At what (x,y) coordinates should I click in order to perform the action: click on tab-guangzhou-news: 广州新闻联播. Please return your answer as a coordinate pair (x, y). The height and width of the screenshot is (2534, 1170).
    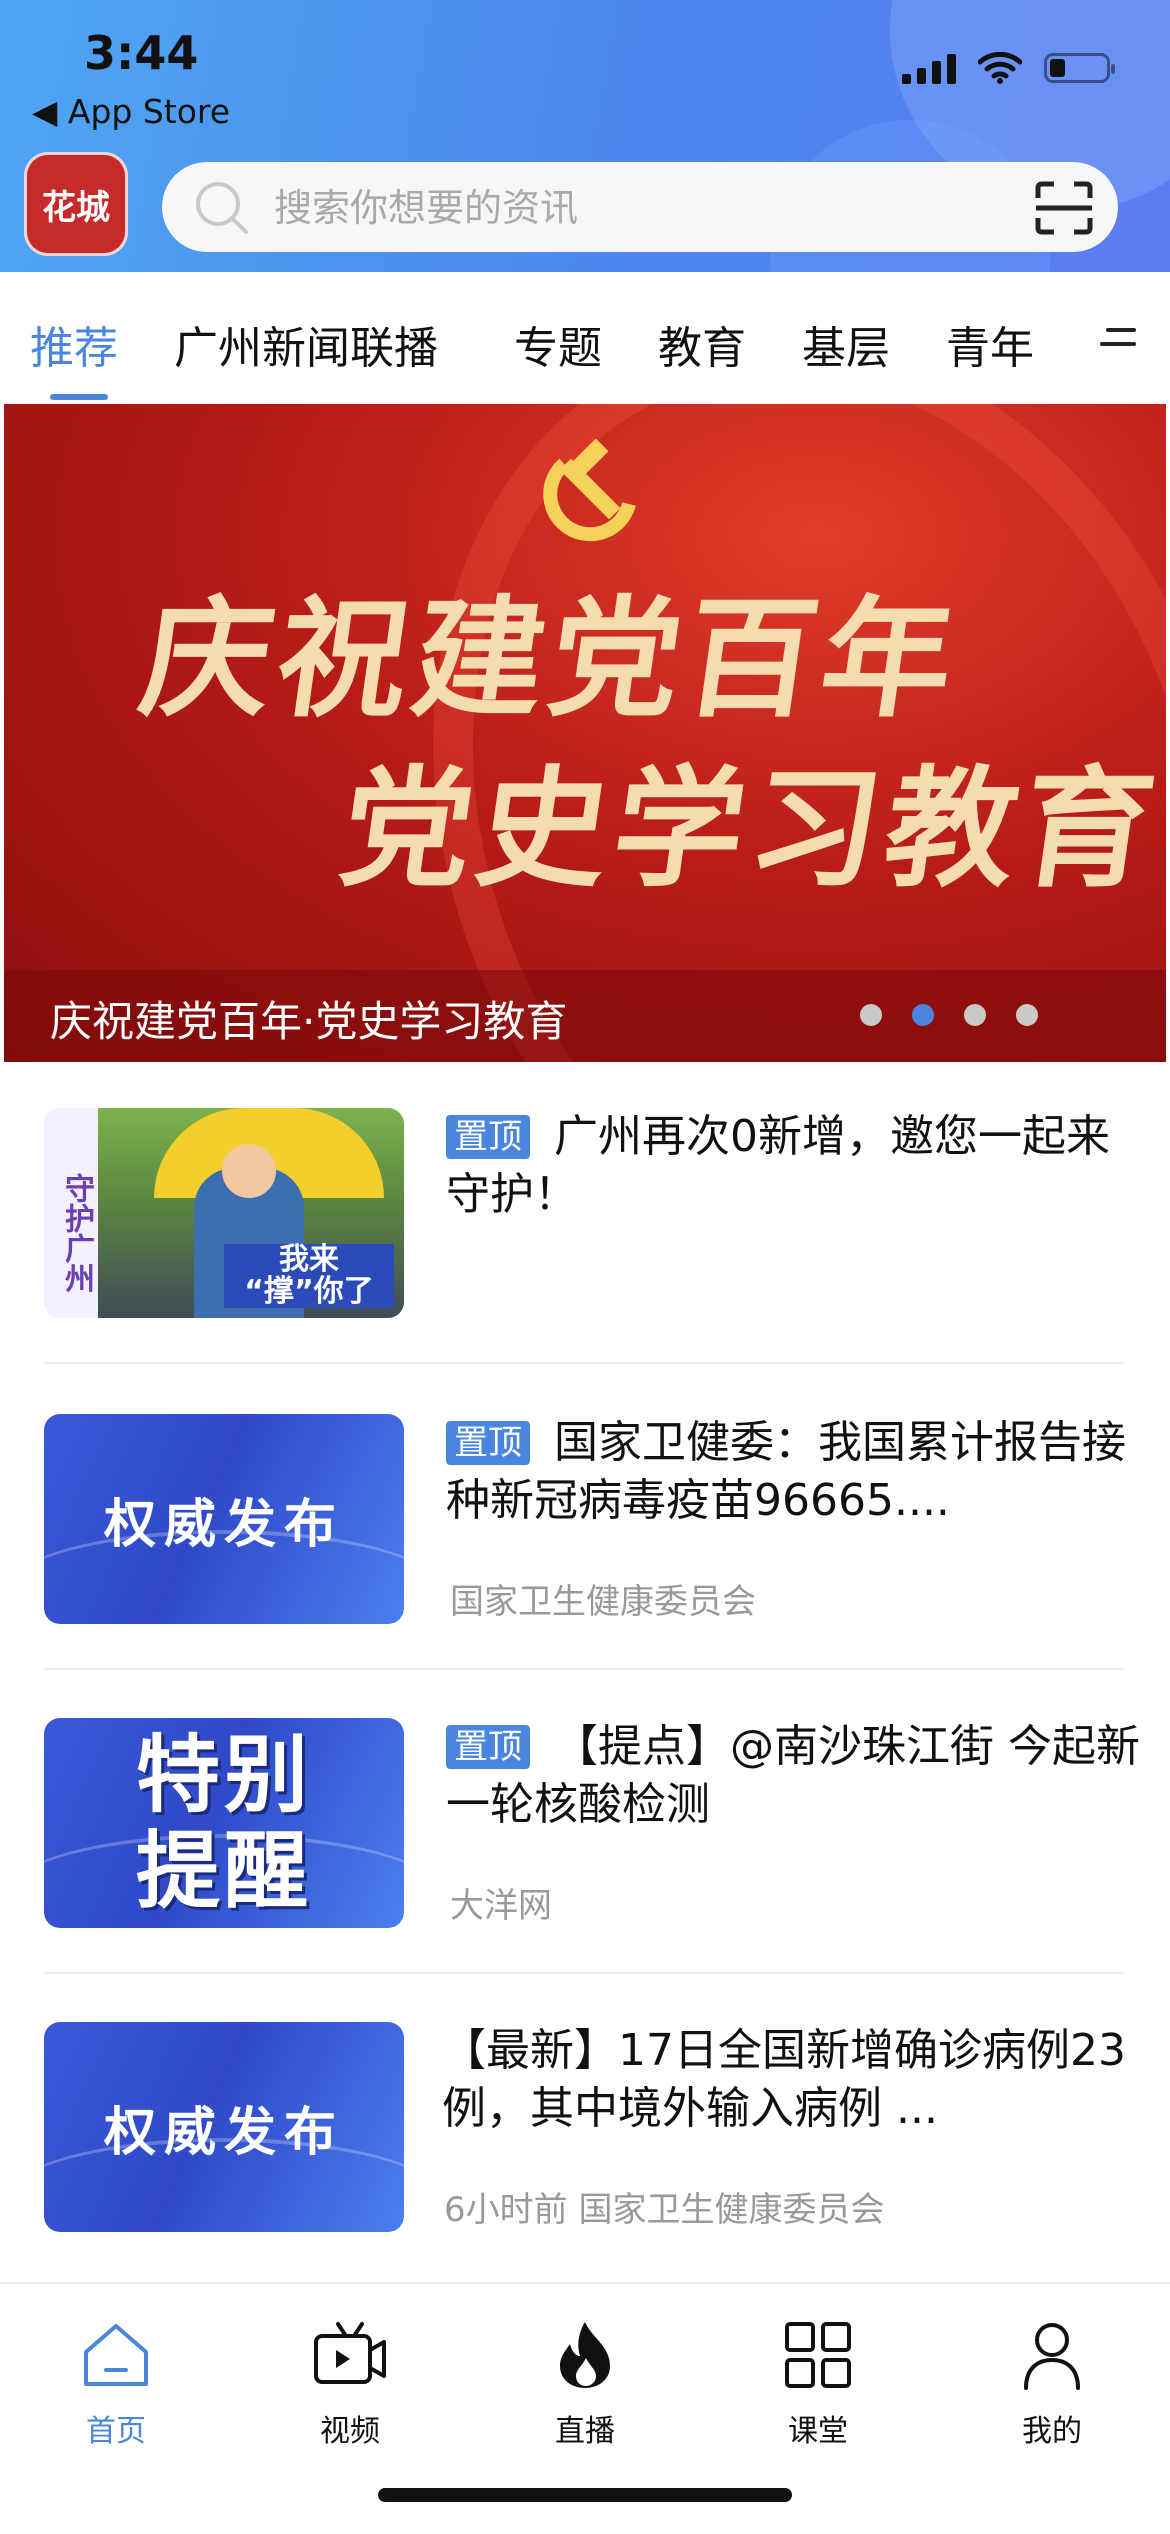
    Looking at the image, I should click on (306, 344).